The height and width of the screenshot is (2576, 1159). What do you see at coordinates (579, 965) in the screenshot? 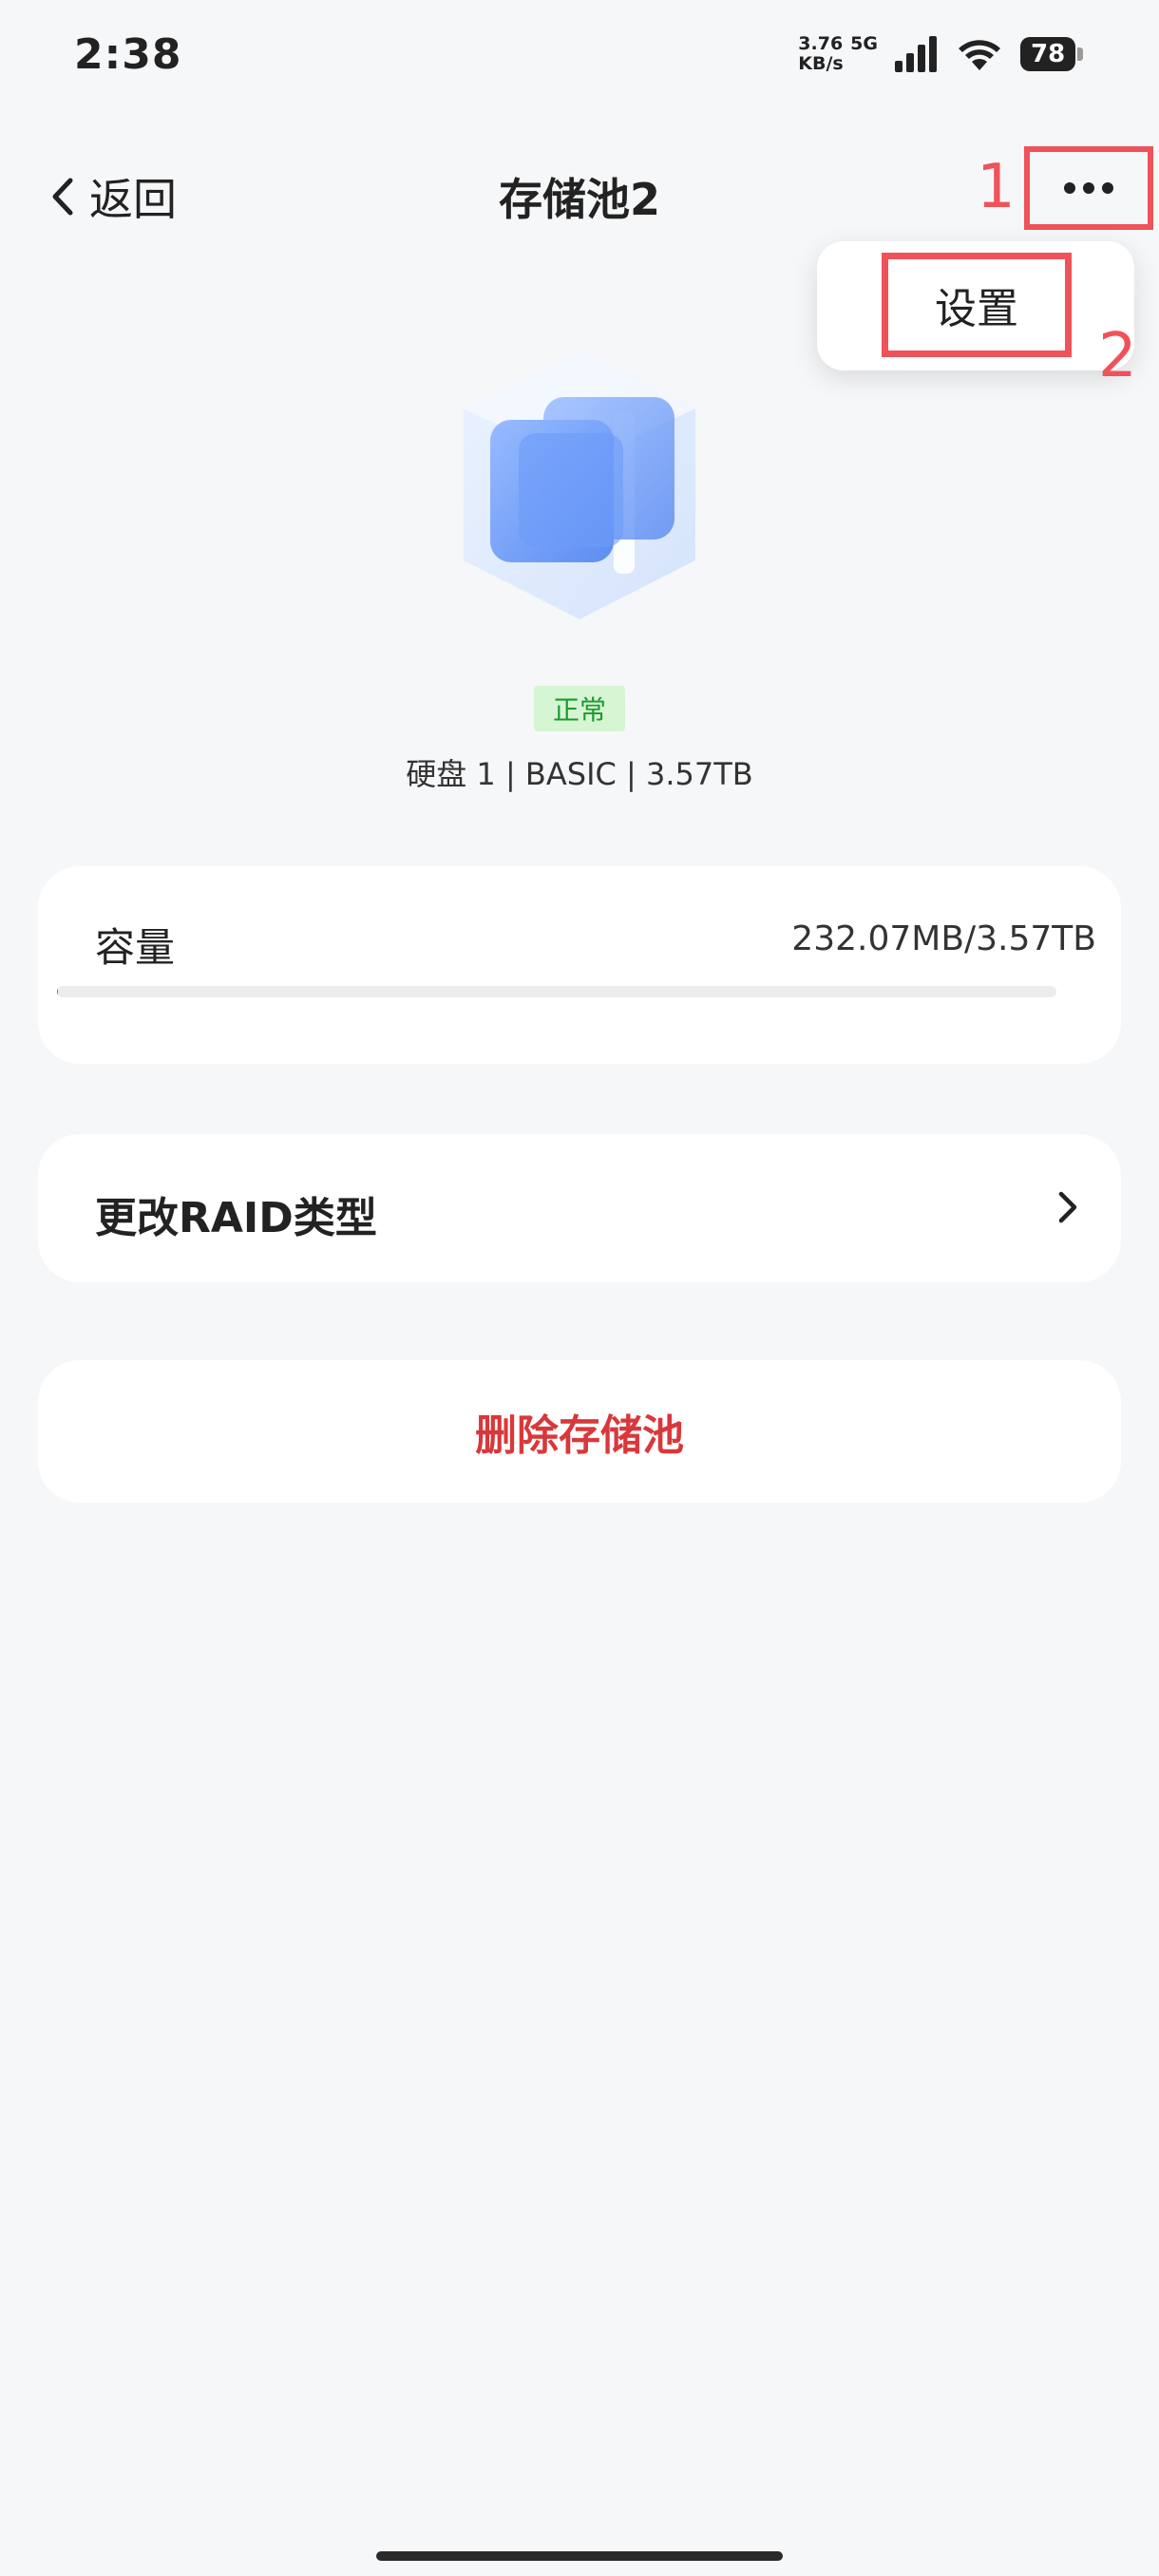
I see `capacity-card: 容量 232.07MB/3.57TB` at bounding box center [579, 965].